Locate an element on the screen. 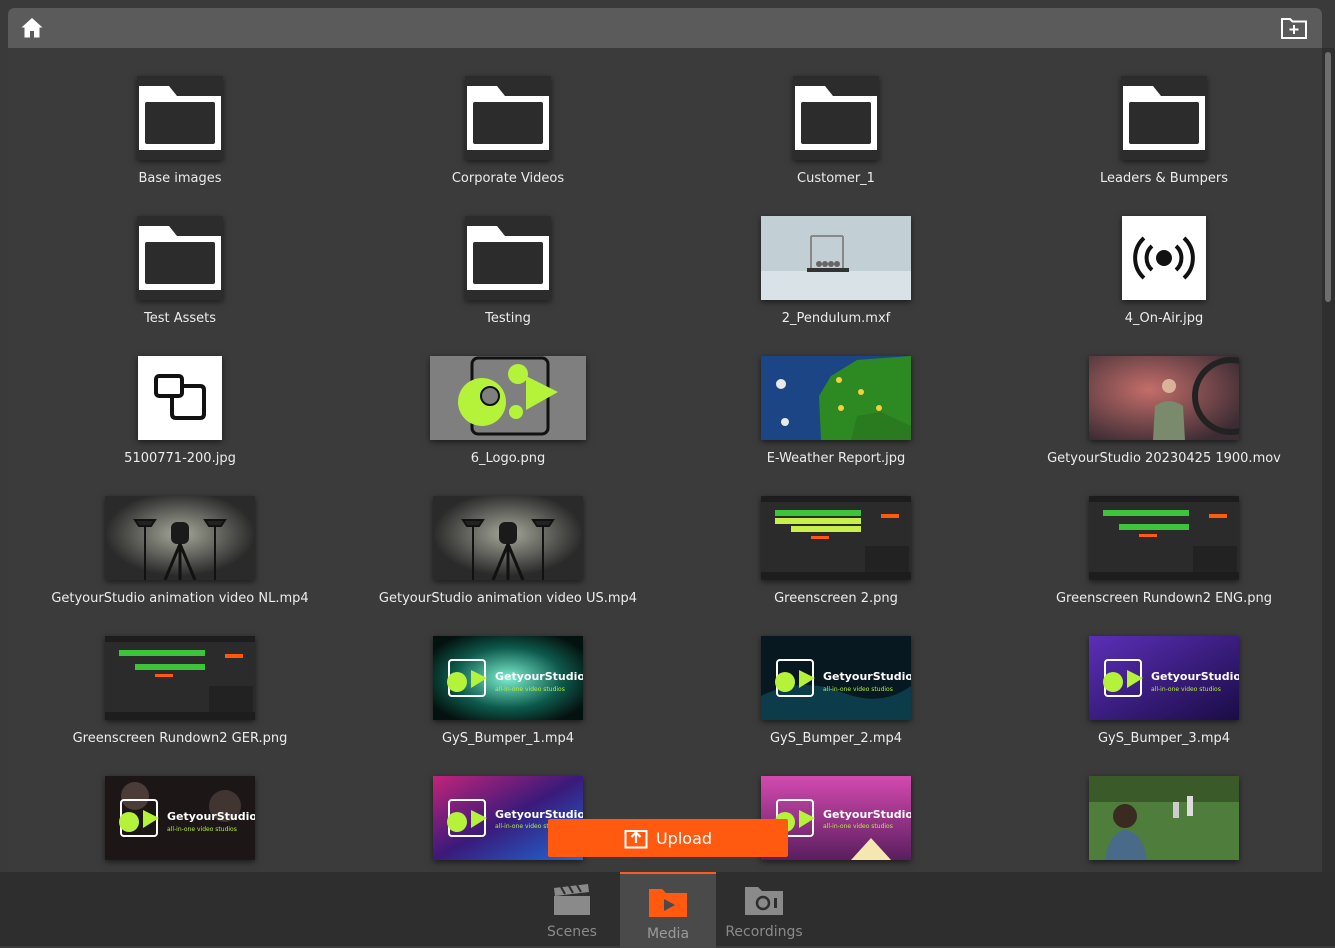 The width and height of the screenshot is (1335, 948). tab-recordings: Recordings is located at coordinates (764, 909).